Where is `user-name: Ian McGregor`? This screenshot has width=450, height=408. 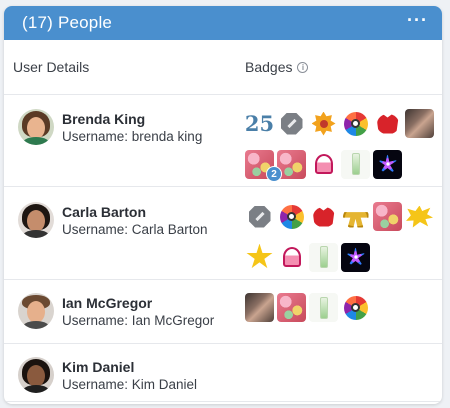 user-name: Ian McGregor is located at coordinates (138, 303).